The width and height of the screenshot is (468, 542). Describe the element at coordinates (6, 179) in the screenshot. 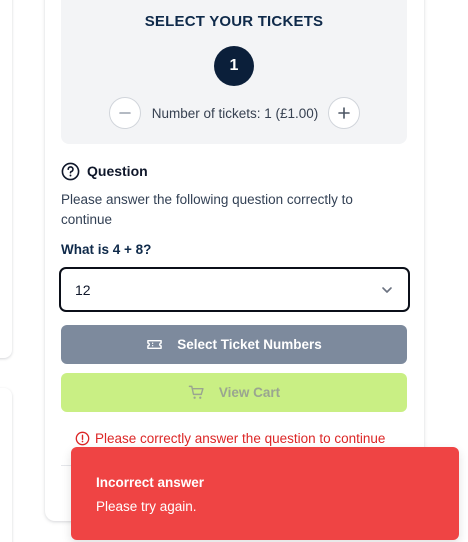

I see `side-card-top` at that location.